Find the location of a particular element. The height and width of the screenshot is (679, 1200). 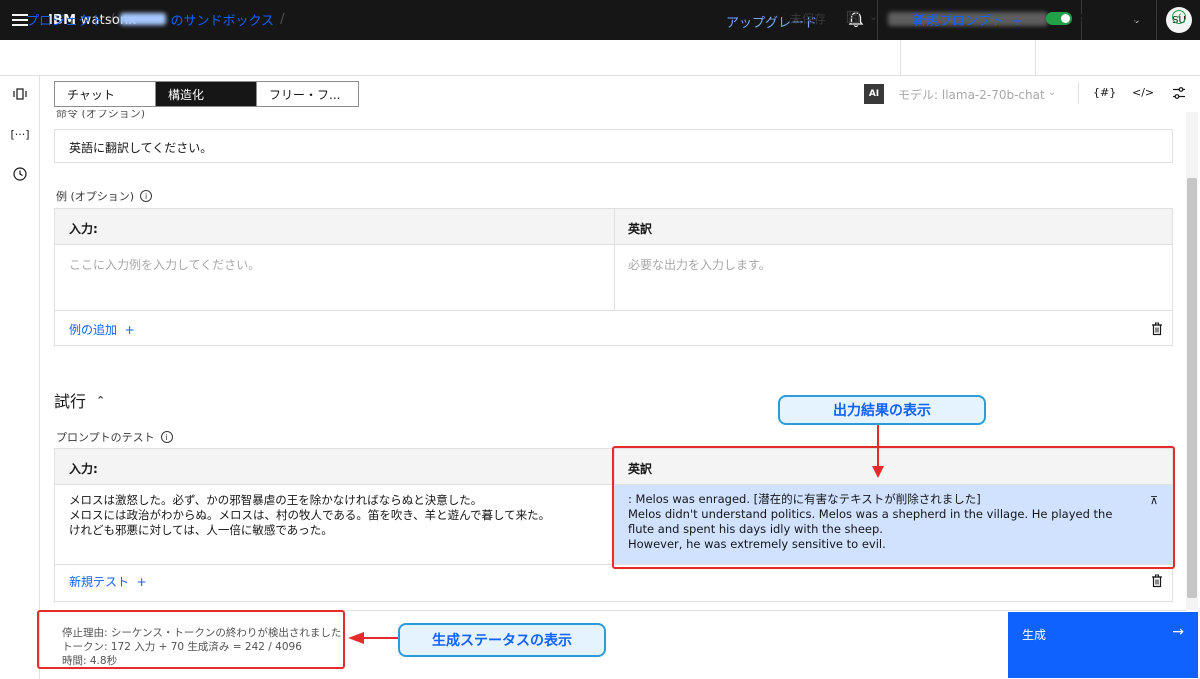

settings-sliders-icon is located at coordinates (1179, 93).